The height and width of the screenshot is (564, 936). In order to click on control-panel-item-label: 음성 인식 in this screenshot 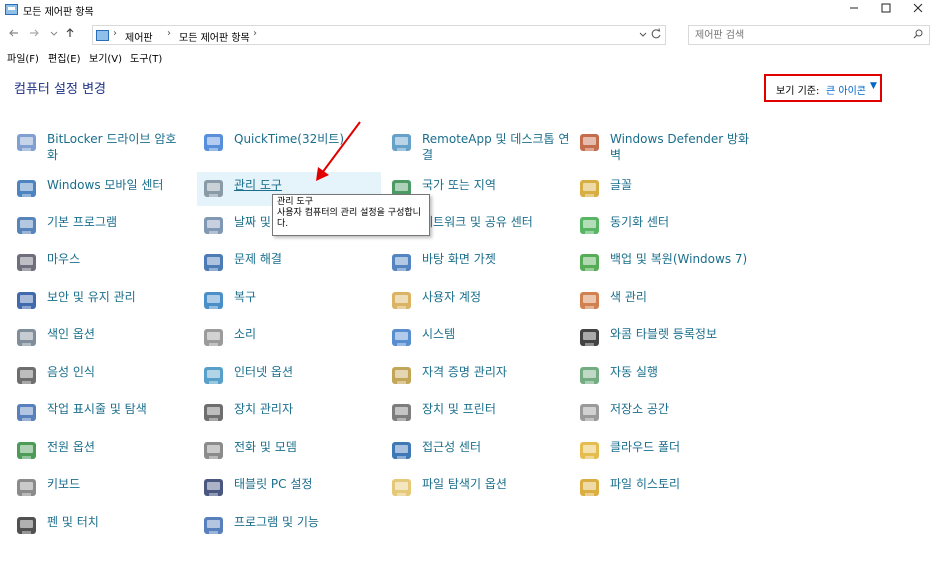, I will do `click(71, 372)`.